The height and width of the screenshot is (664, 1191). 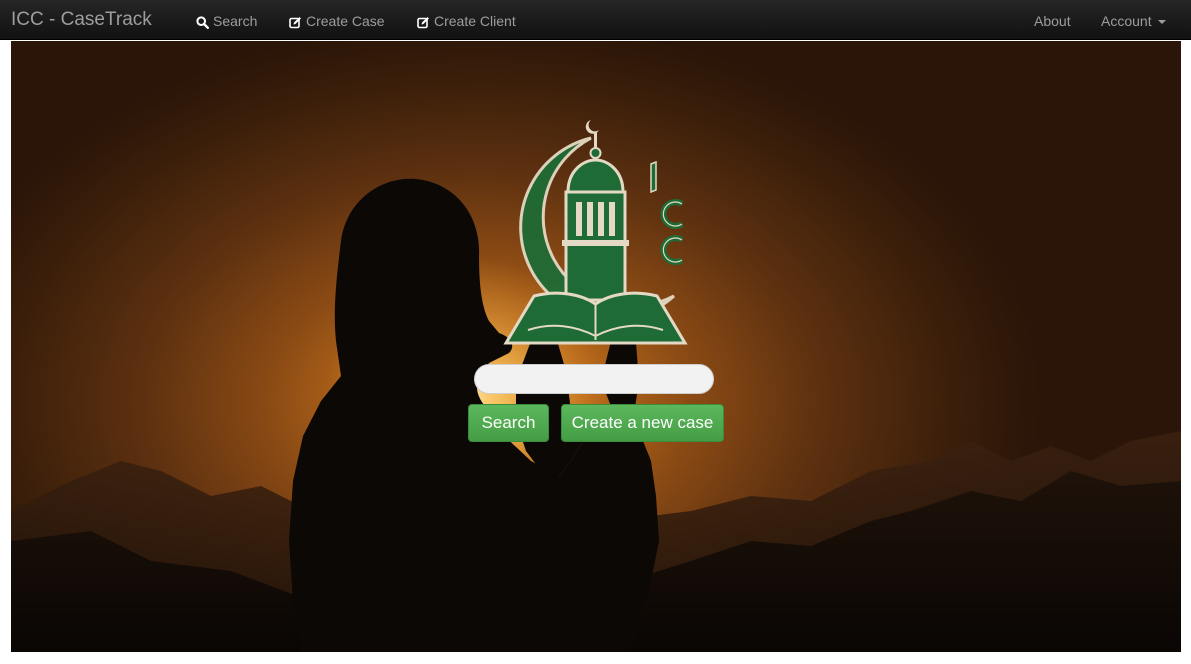 I want to click on brand-link: ICC - CaseTrack, so click(x=81, y=20).